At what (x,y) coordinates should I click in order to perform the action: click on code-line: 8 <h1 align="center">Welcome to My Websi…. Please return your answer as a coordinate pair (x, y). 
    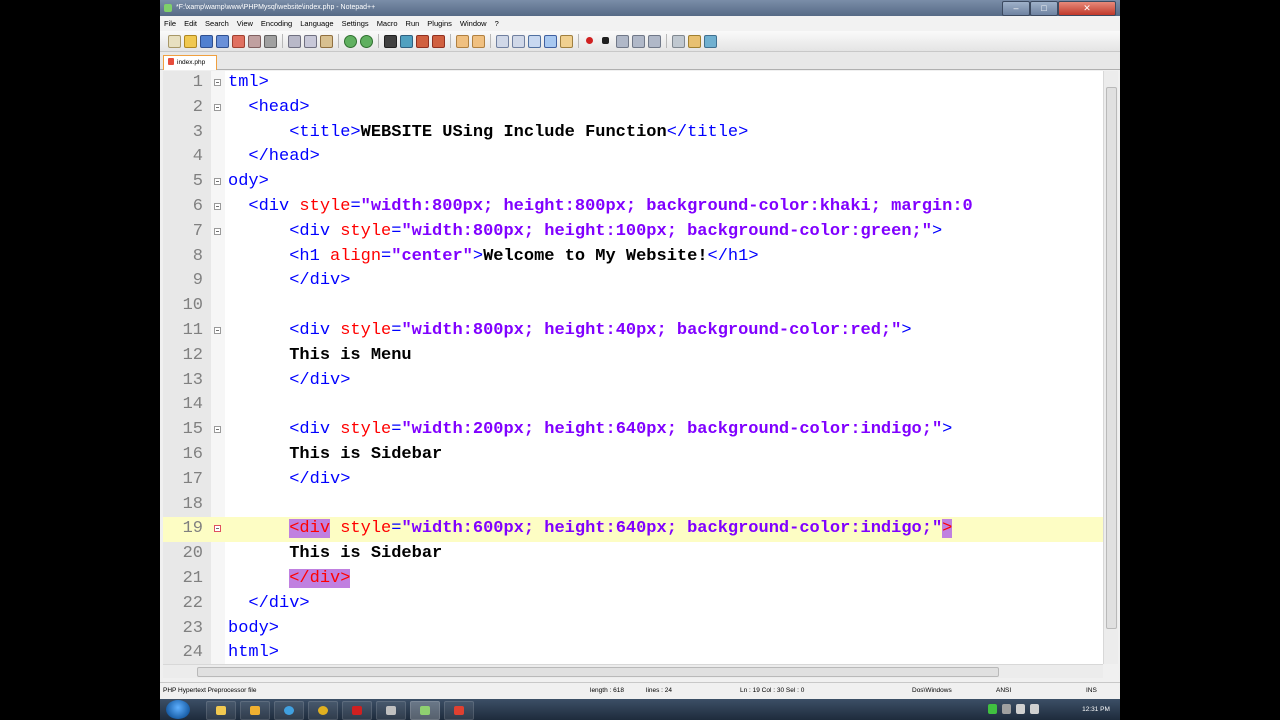
    Looking at the image, I should click on (633, 257).